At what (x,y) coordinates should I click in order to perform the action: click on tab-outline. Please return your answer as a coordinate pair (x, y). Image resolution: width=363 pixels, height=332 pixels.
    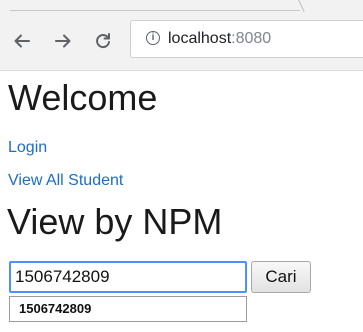
    Looking at the image, I should click on (155, 5).